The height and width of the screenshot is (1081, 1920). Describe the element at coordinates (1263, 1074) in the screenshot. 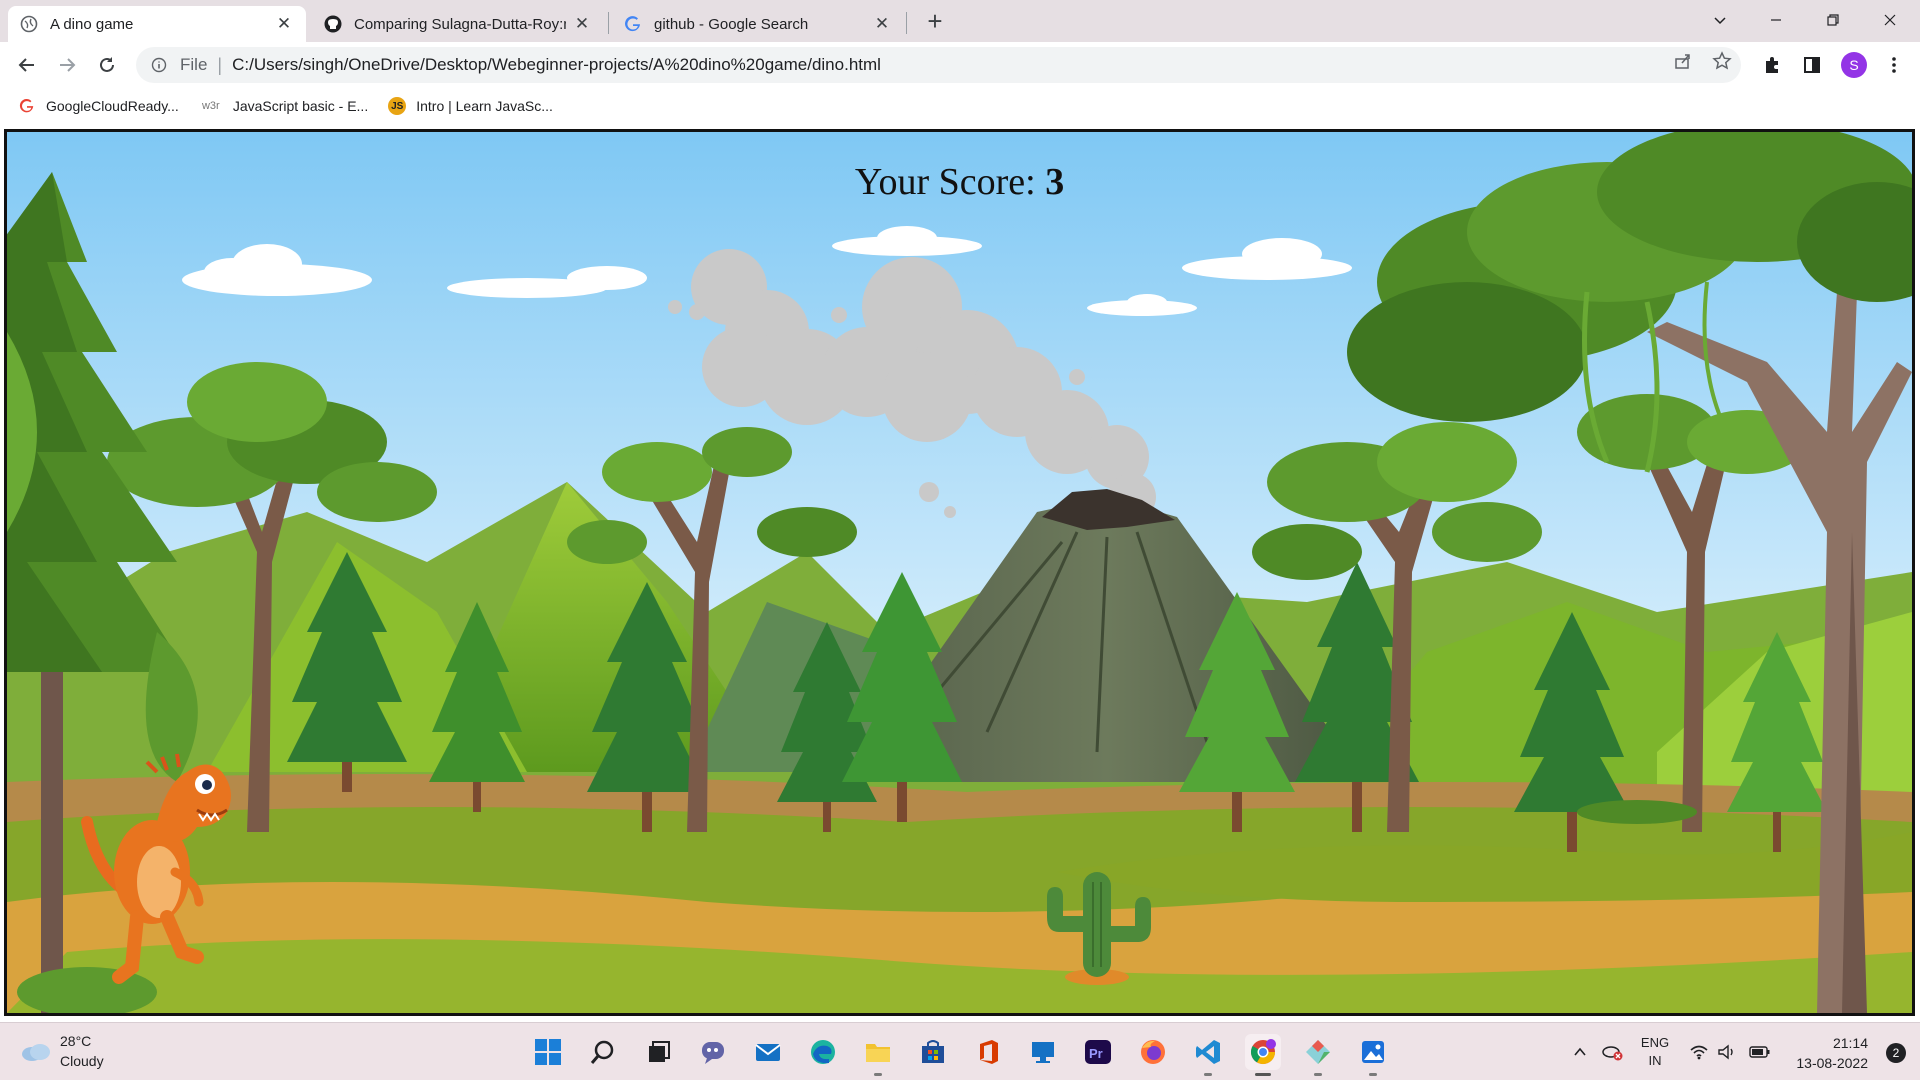

I see `active-indicator` at that location.